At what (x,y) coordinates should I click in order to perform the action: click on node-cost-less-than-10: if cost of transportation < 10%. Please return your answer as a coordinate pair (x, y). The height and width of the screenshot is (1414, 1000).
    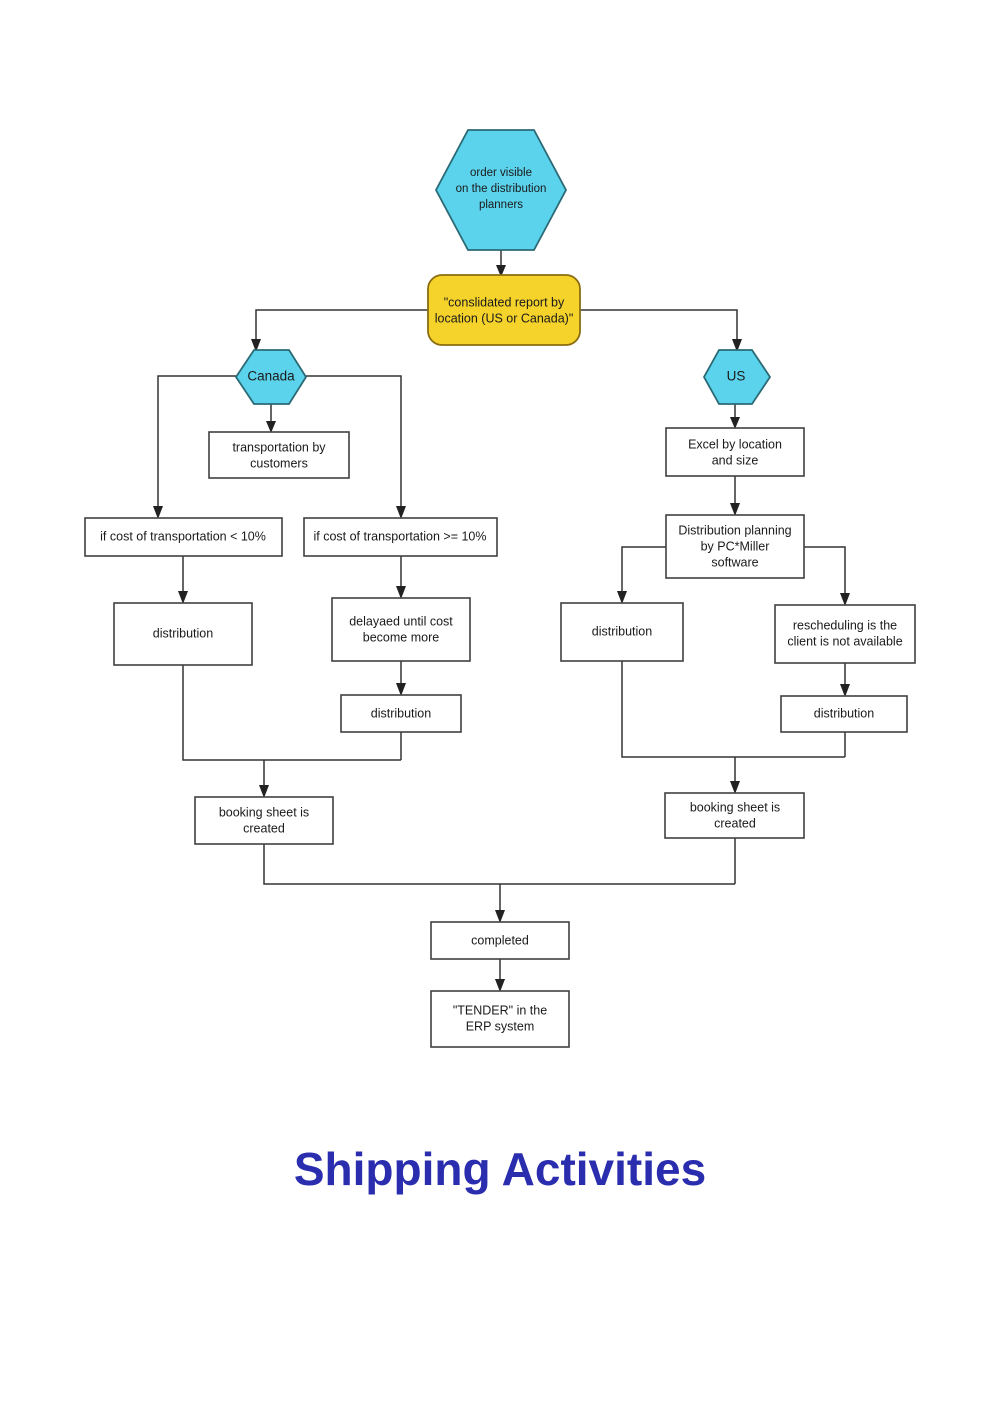
    Looking at the image, I should click on (183, 537).